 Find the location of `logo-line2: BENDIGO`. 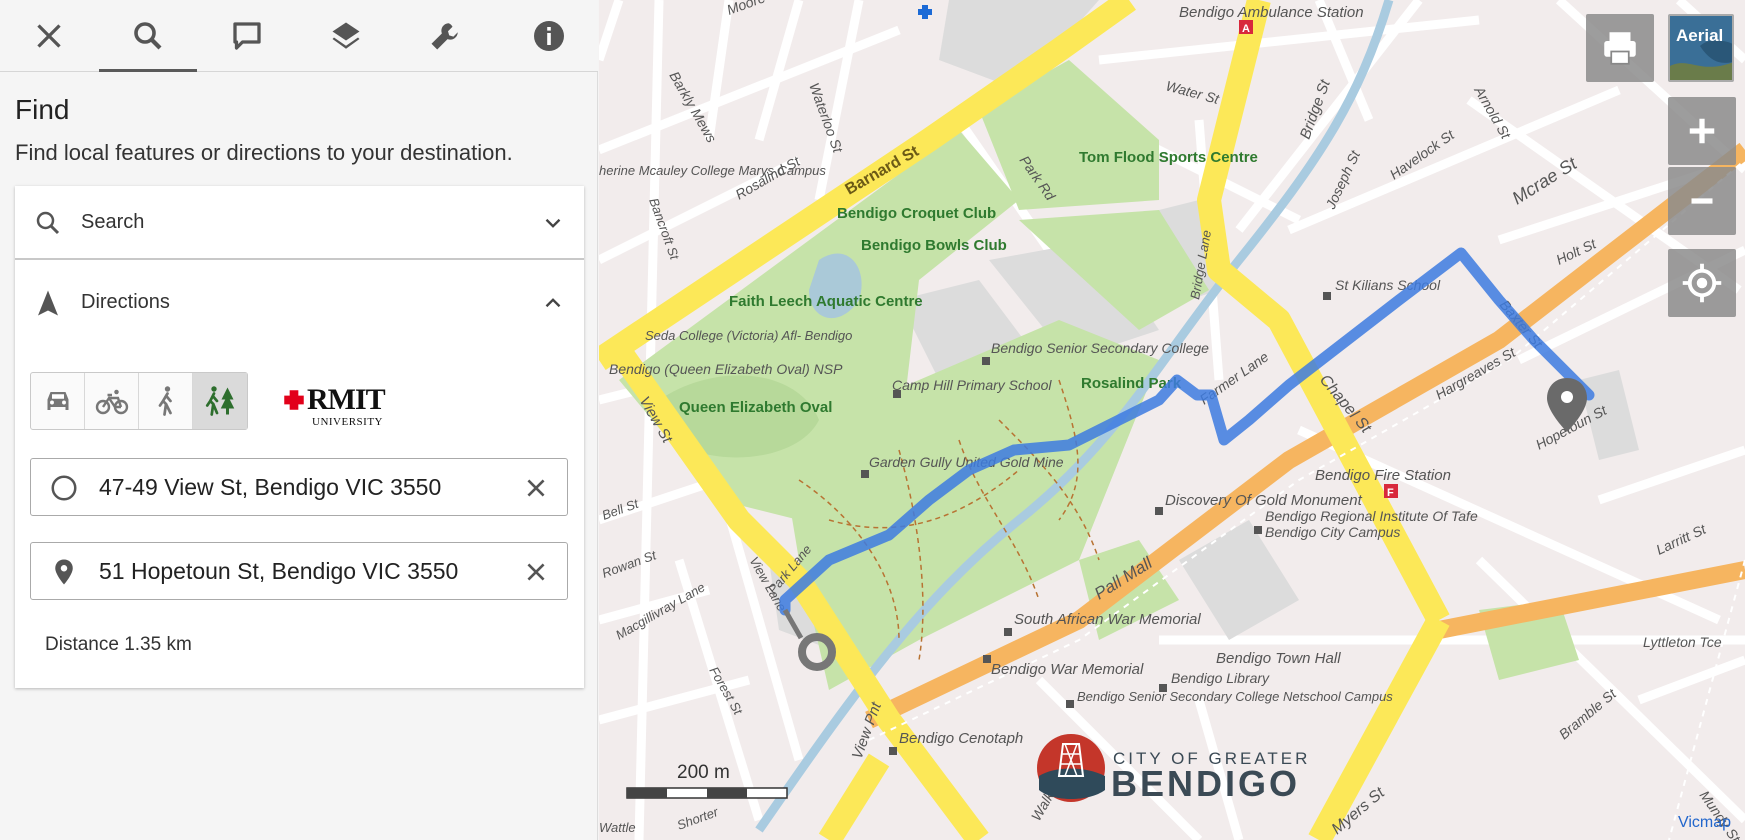

logo-line2: BENDIGO is located at coordinates (1205, 783).